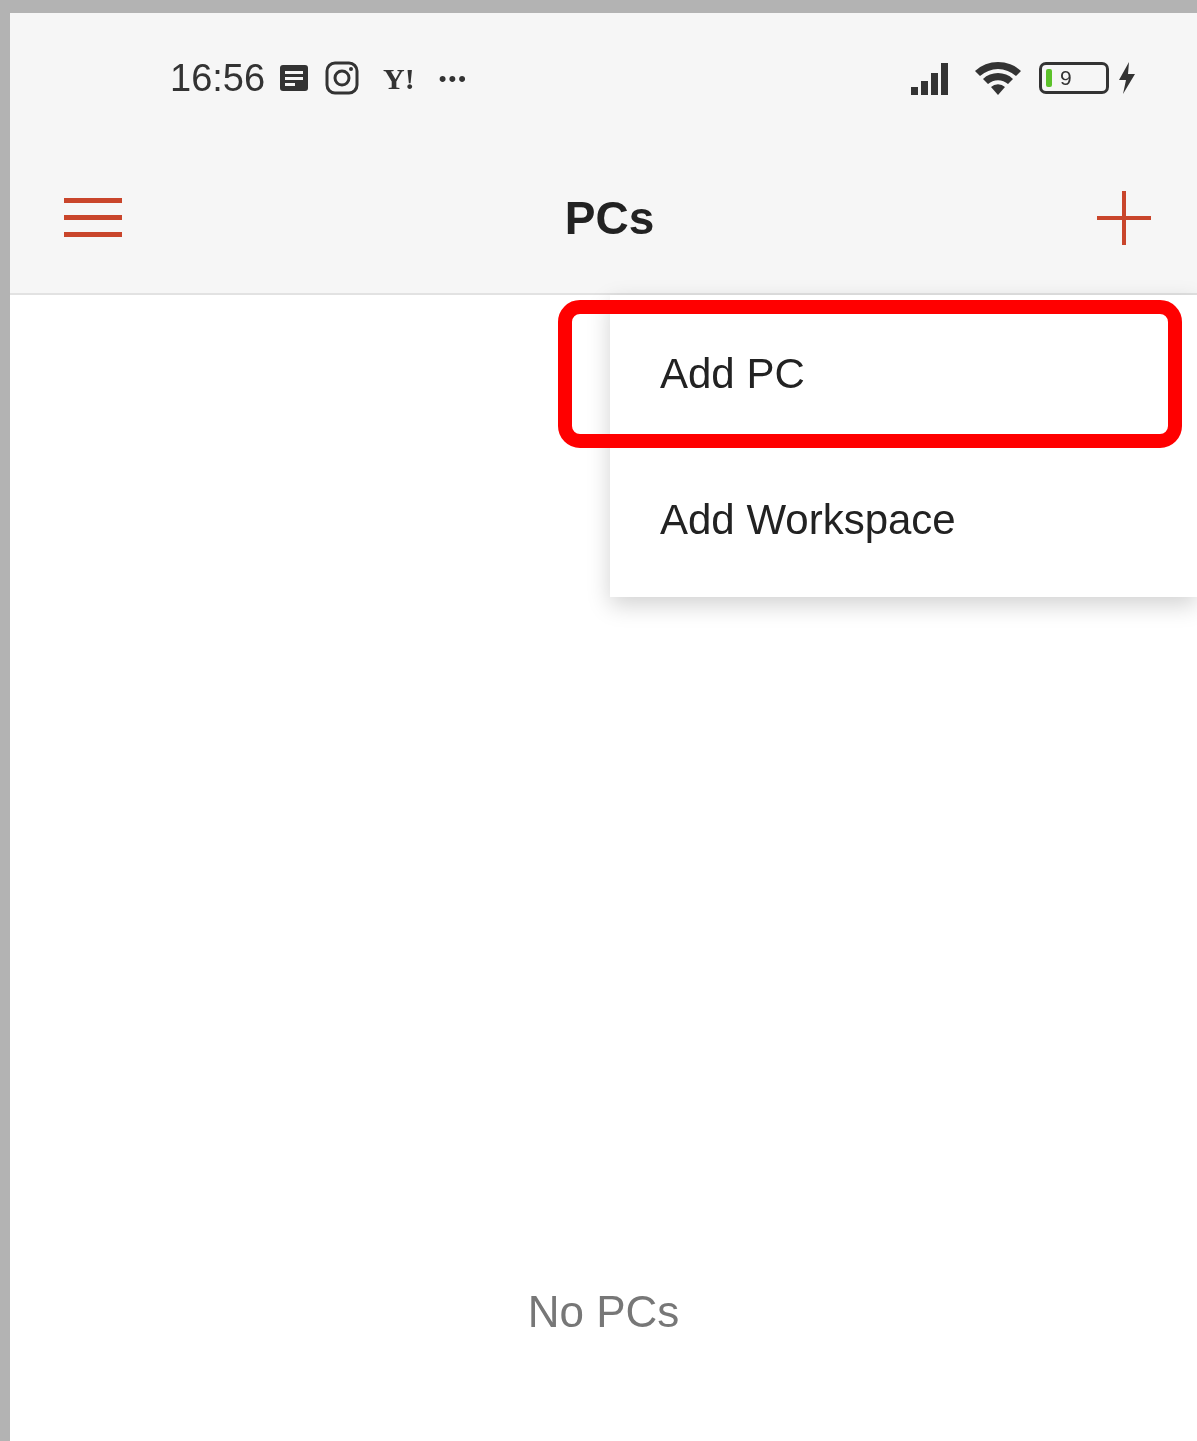 The width and height of the screenshot is (1197, 1441). What do you see at coordinates (453, 78) in the screenshot?
I see `more-notifications: •••` at bounding box center [453, 78].